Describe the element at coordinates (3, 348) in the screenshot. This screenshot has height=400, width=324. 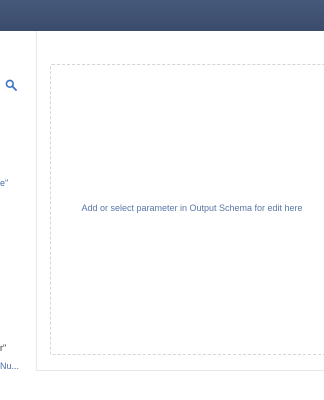
I see `schema-item-fragment-2: r"` at that location.